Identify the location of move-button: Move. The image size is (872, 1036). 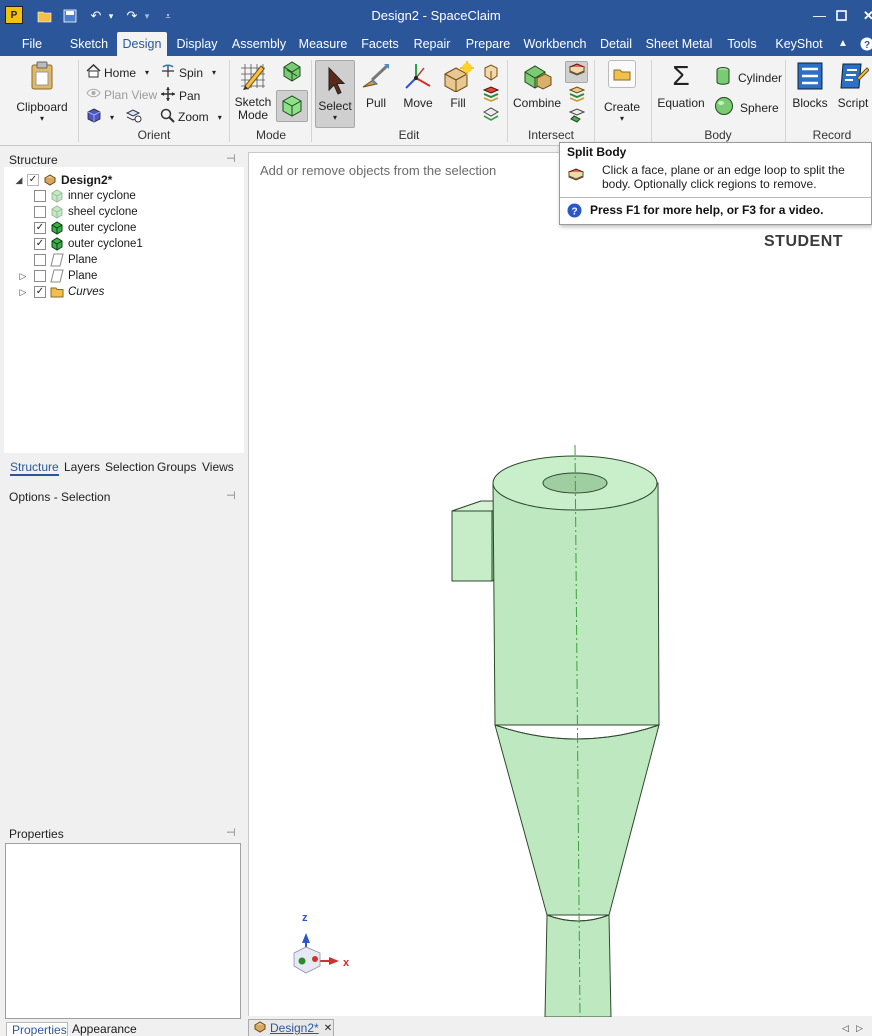
(418, 85).